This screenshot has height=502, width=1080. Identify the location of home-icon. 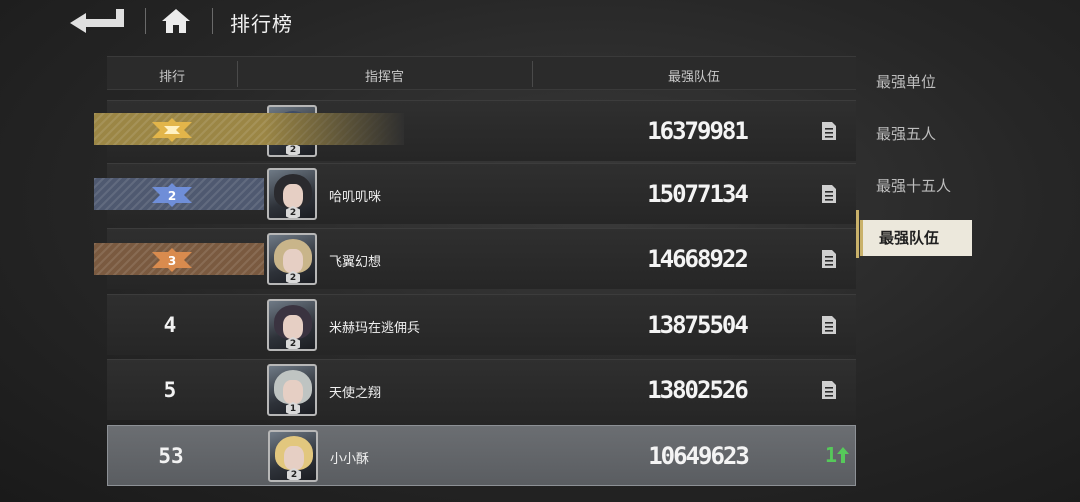
(176, 21).